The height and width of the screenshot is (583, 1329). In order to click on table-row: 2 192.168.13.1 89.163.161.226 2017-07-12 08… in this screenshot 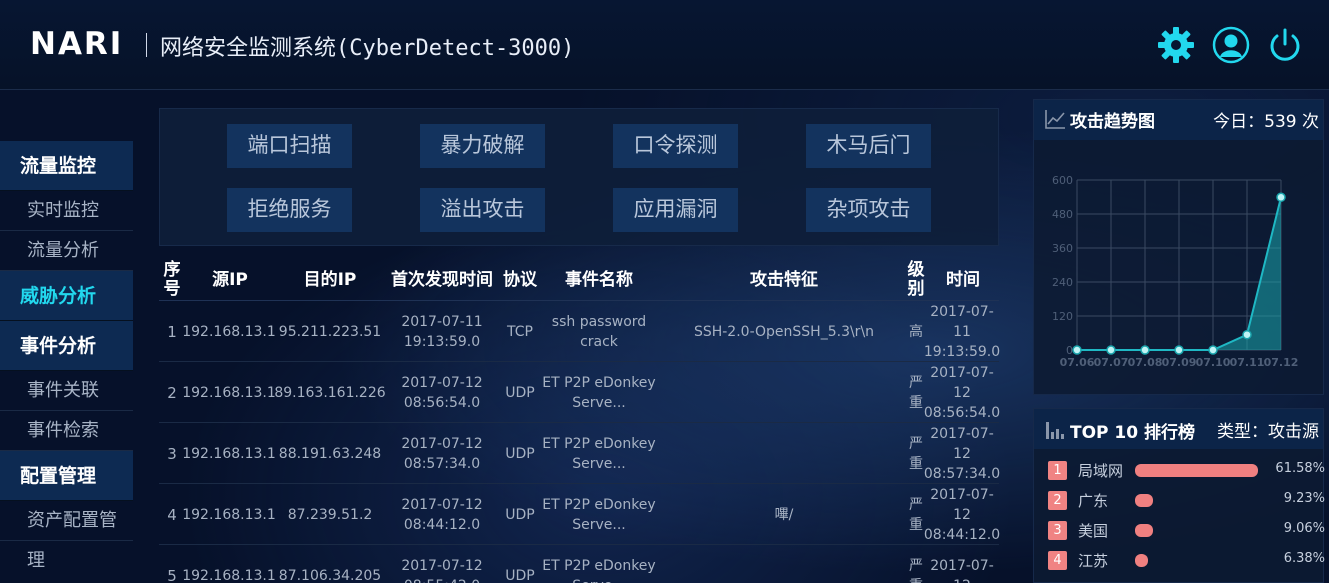, I will do `click(580, 392)`.